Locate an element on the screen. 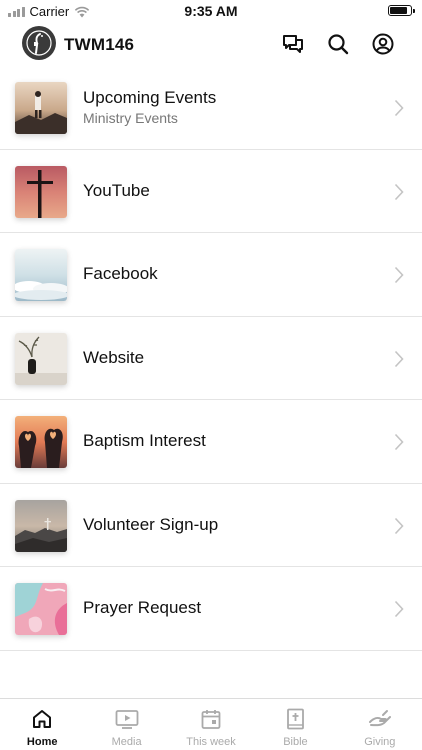 This screenshot has height=750, width=422. clouds-sky-photo is located at coordinates (41, 275).